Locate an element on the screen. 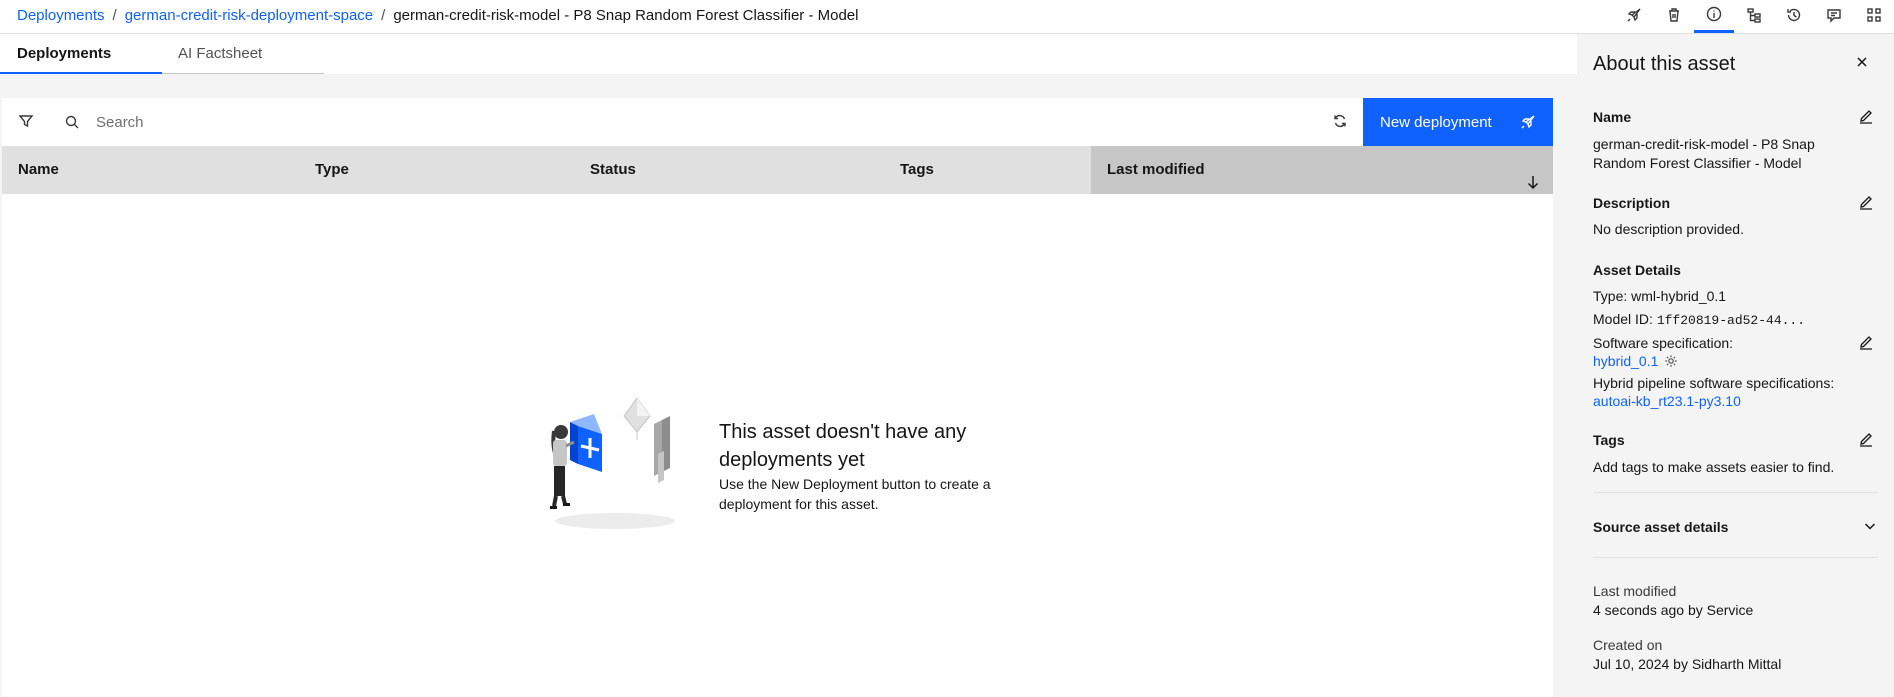 The height and width of the screenshot is (697, 1894). type-label: Type: is located at coordinates (1610, 296).